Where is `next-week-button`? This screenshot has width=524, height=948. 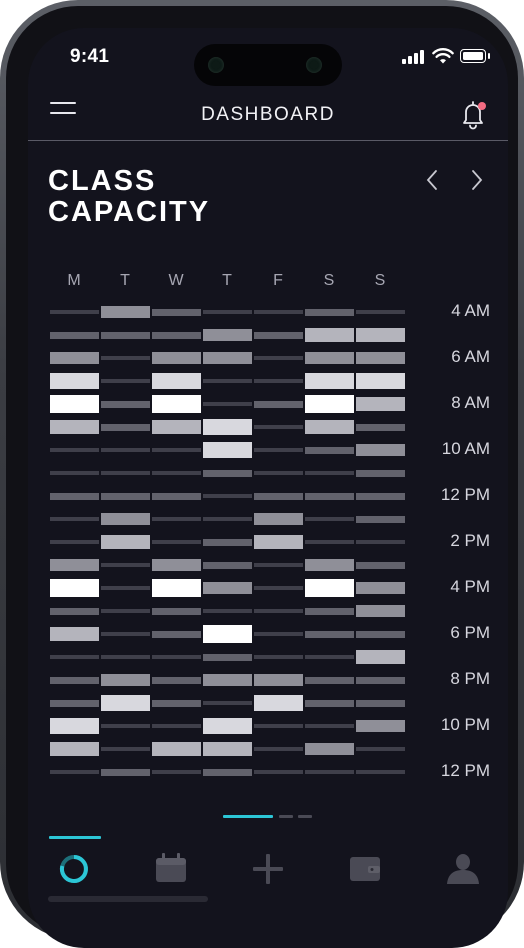 next-week-button is located at coordinates (476, 180).